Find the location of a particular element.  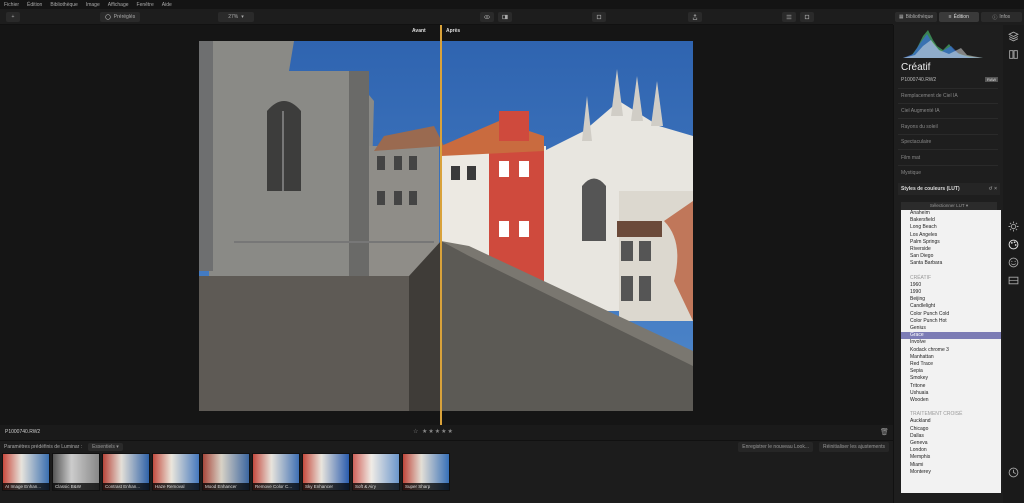

zoom-select: 27% ▾ is located at coordinates (236, 17).